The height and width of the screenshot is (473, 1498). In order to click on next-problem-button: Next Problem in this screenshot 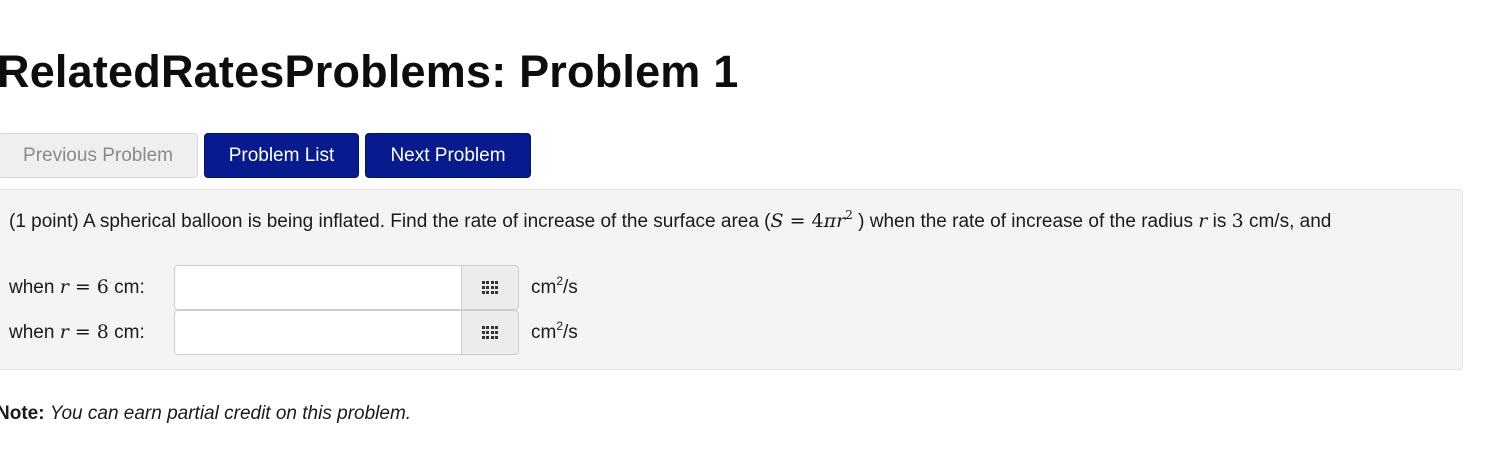, I will do `click(448, 155)`.